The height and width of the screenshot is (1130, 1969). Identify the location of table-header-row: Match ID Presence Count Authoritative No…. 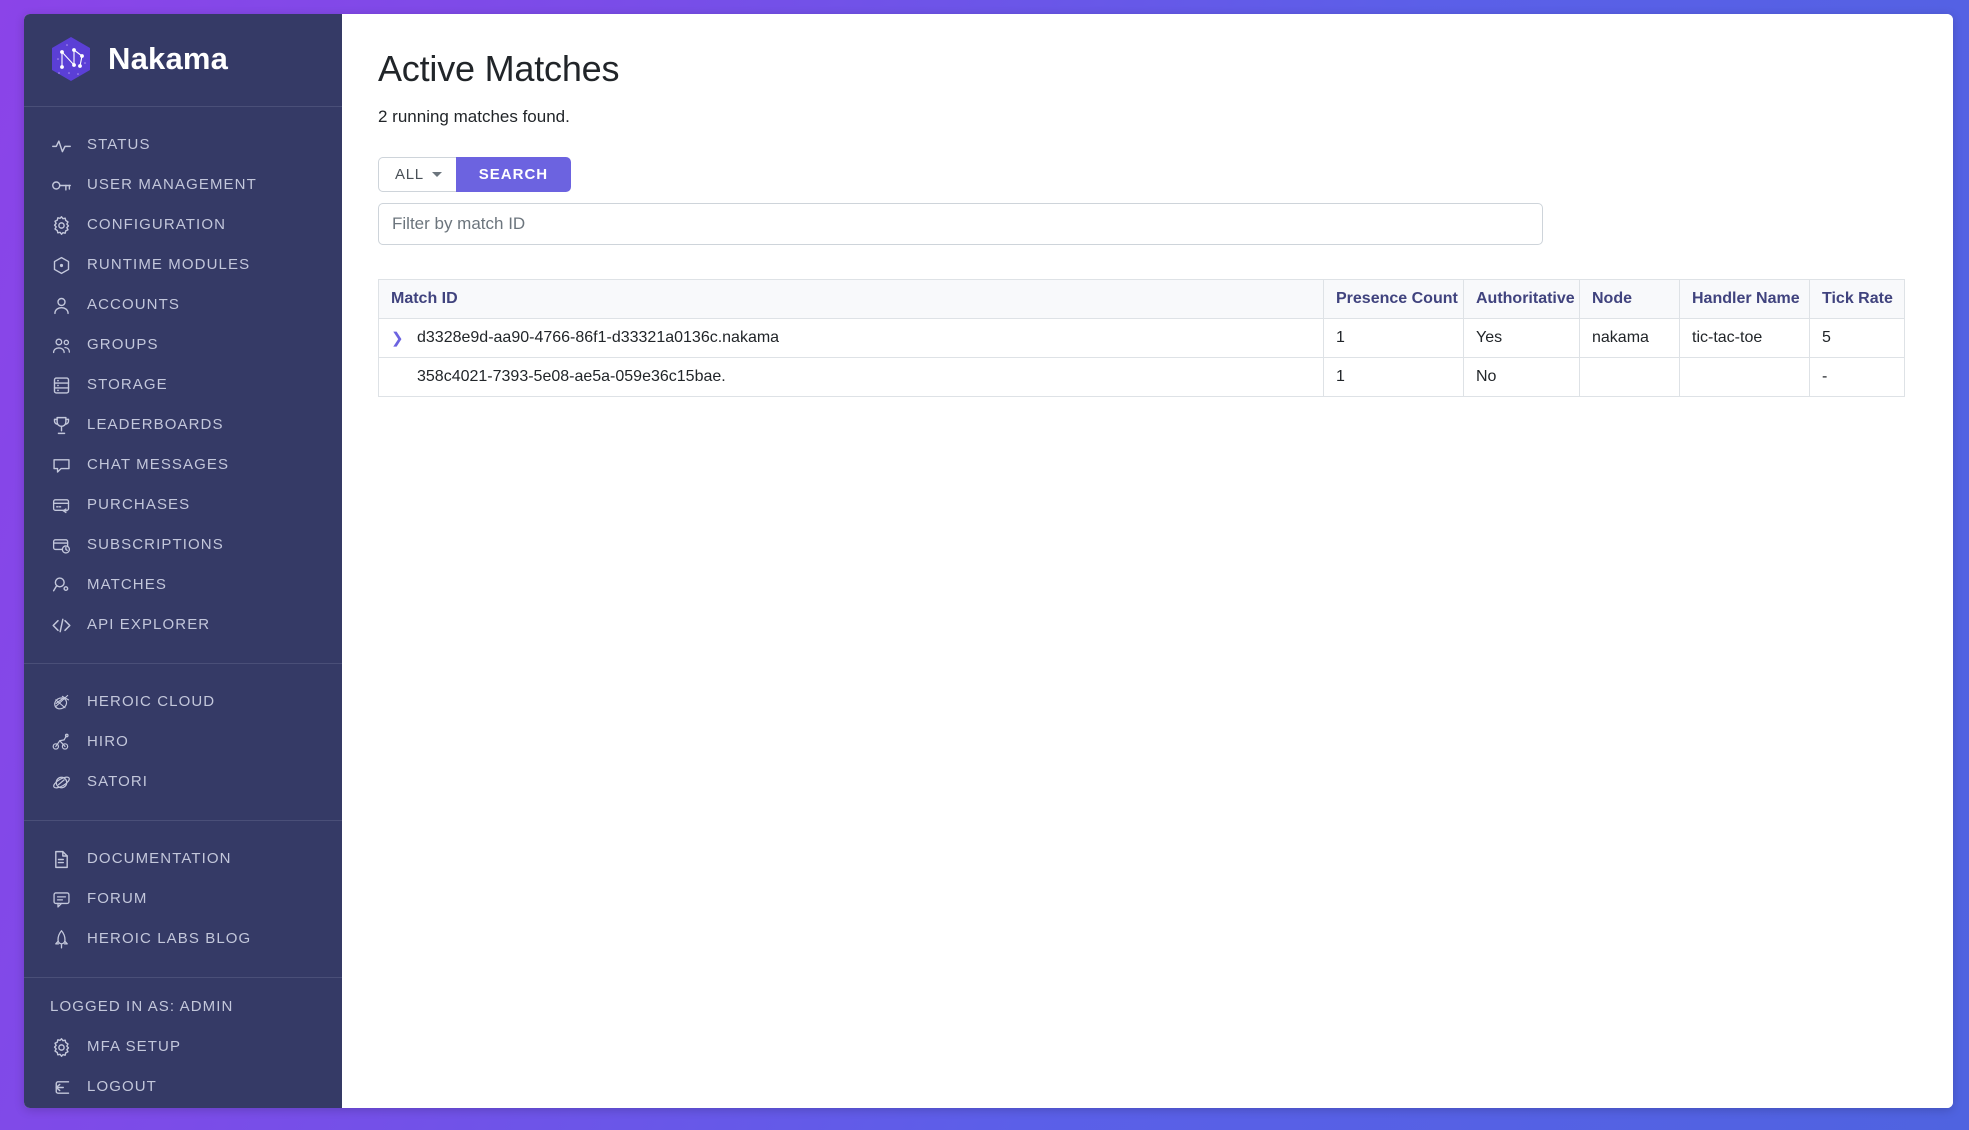
(1141, 299).